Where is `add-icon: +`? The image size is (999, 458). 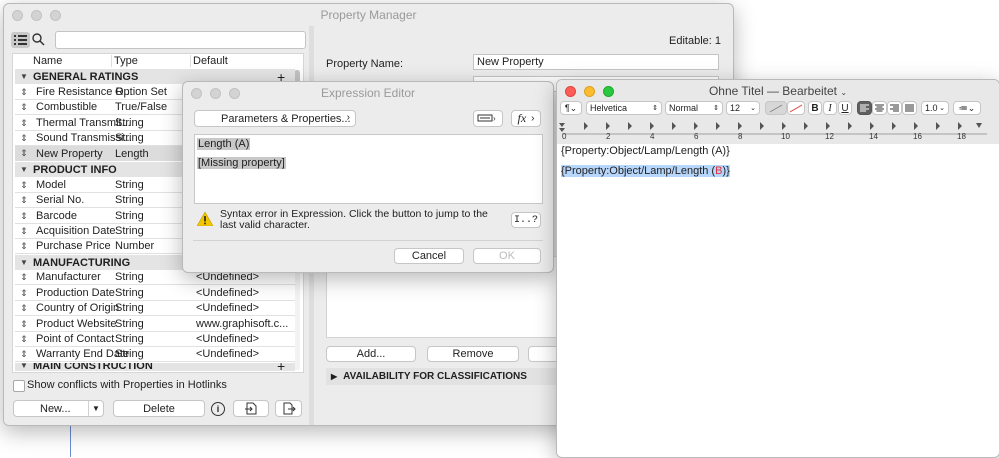 add-icon: + is located at coordinates (281, 367).